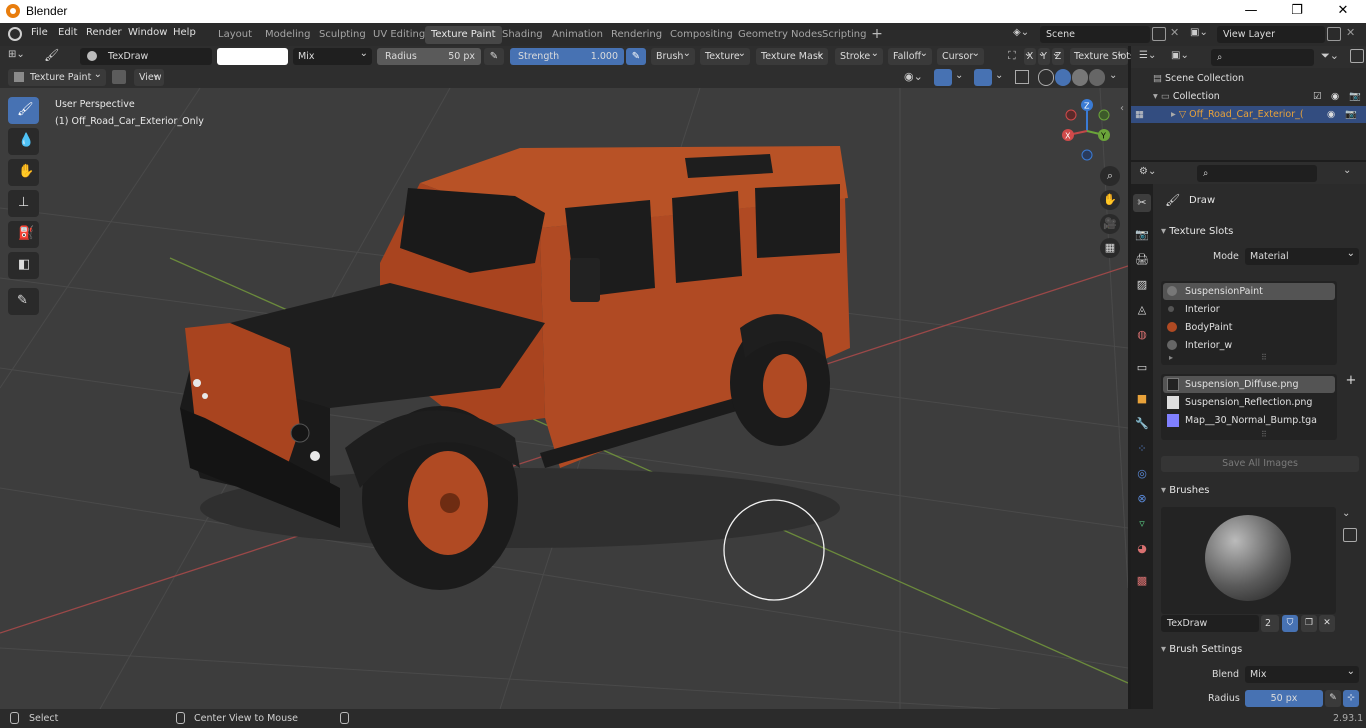 The image size is (1366, 728). What do you see at coordinates (1357, 56) in the screenshot?
I see `new-collection-icon` at bounding box center [1357, 56].